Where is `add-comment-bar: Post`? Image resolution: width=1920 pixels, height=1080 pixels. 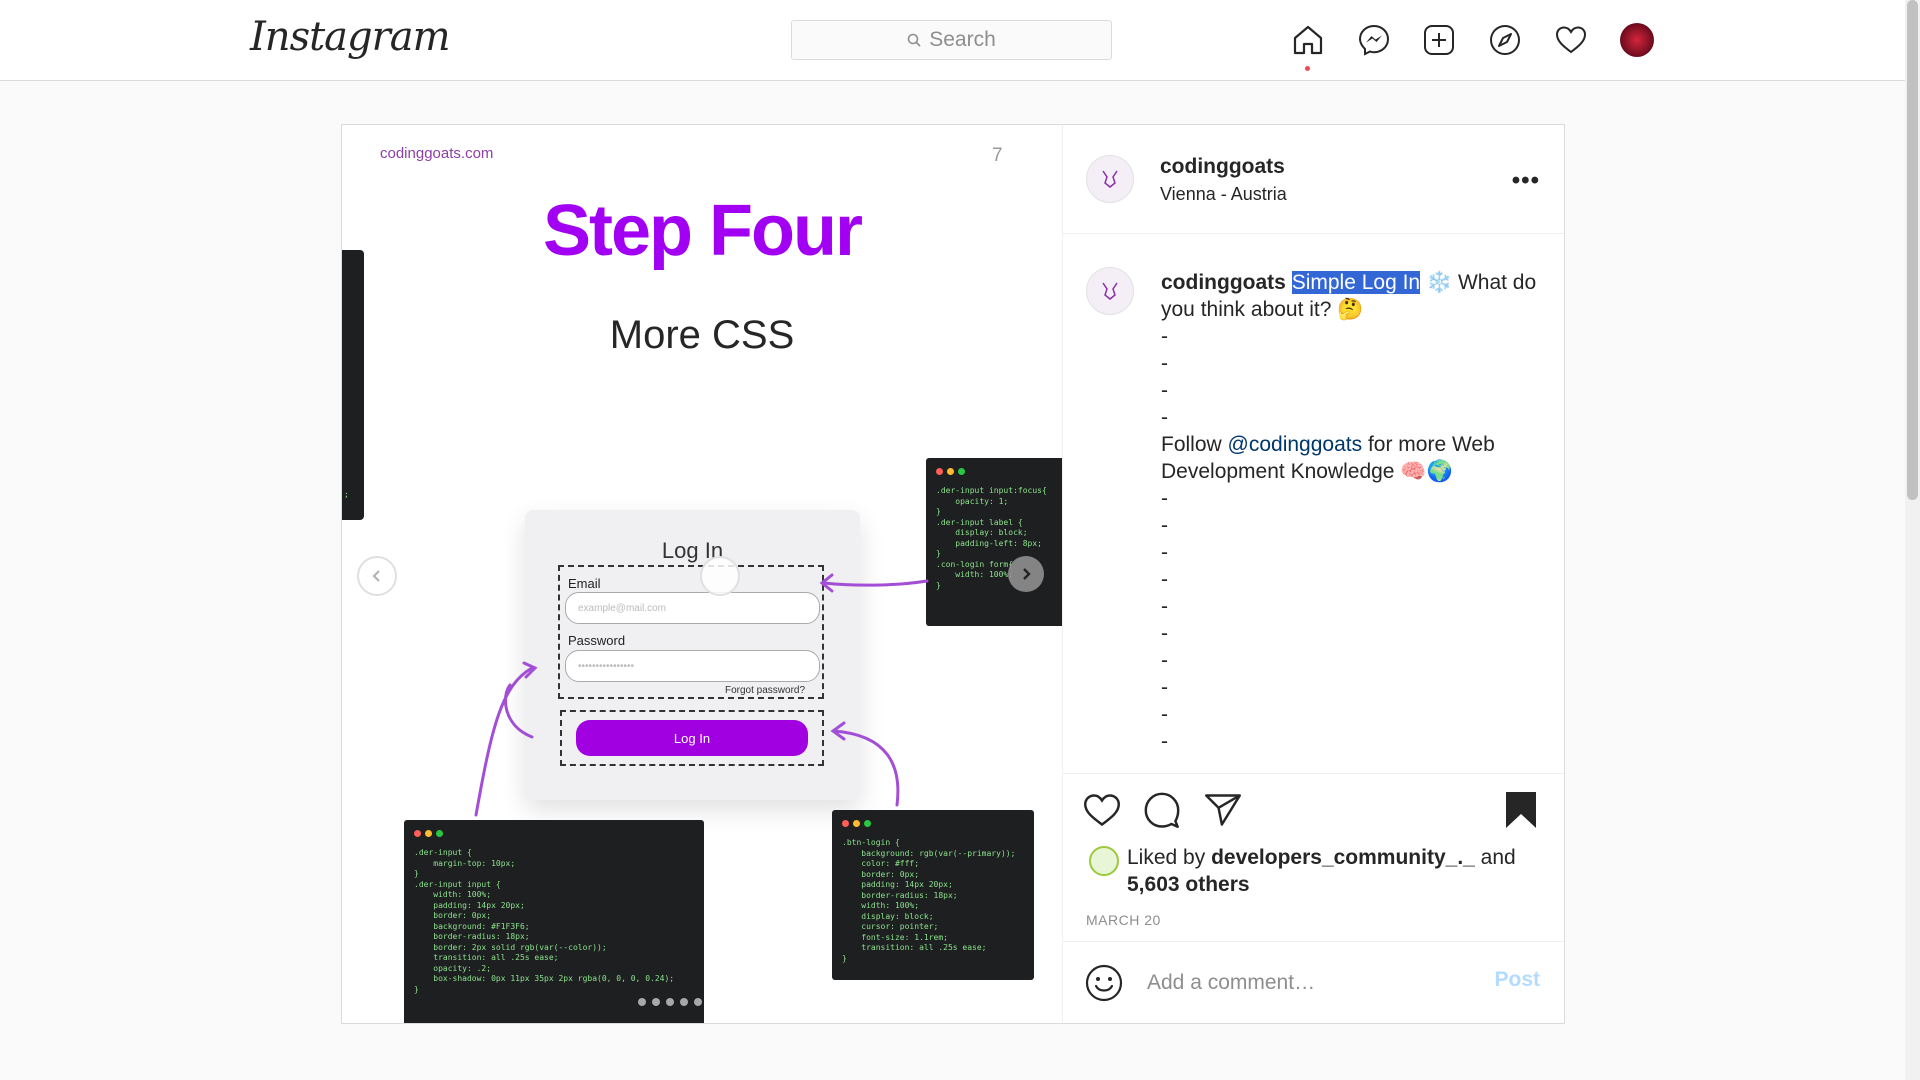
add-comment-bar: Post is located at coordinates (1313, 982).